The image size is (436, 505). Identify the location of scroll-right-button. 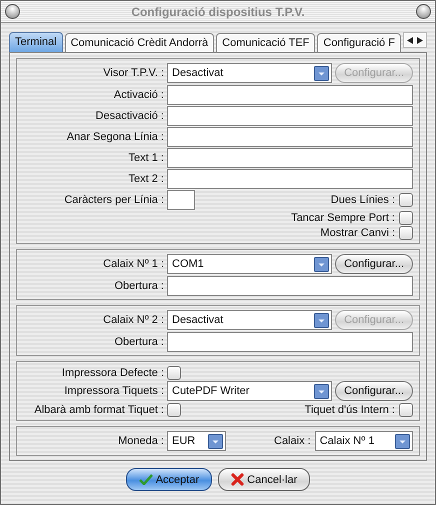
(419, 40).